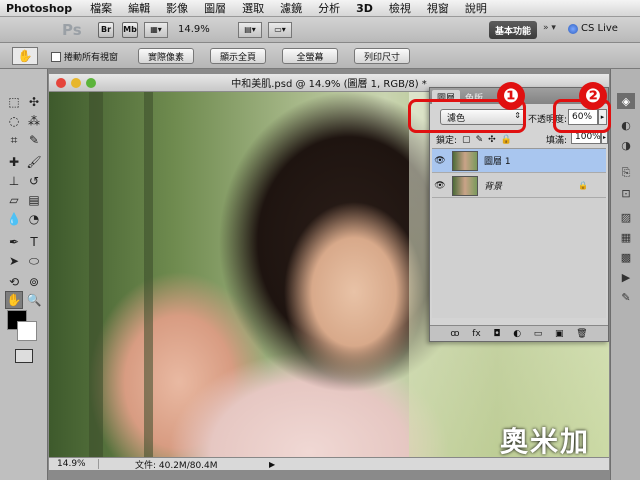  What do you see at coordinates (41, 8) in the screenshot?
I see `menu-app-name: Photoshop` at bounding box center [41, 8].